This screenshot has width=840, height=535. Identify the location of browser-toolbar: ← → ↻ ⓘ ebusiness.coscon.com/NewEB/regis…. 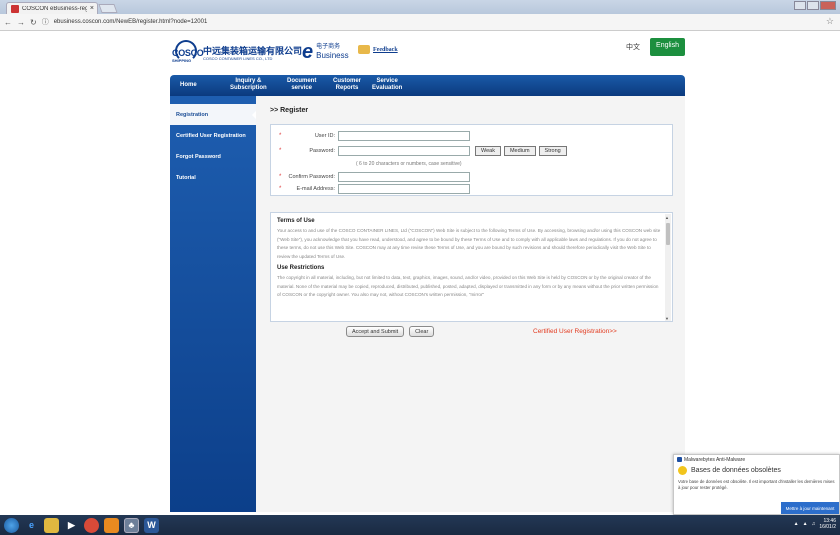
(420, 22).